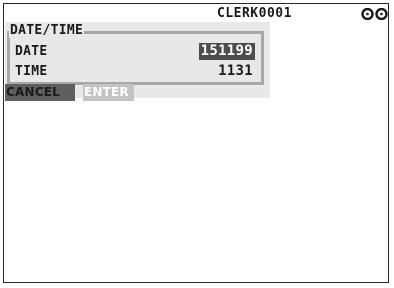 The image size is (394, 288). What do you see at coordinates (47, 30) in the screenshot?
I see `dialog-title: DATE/TIME` at bounding box center [47, 30].